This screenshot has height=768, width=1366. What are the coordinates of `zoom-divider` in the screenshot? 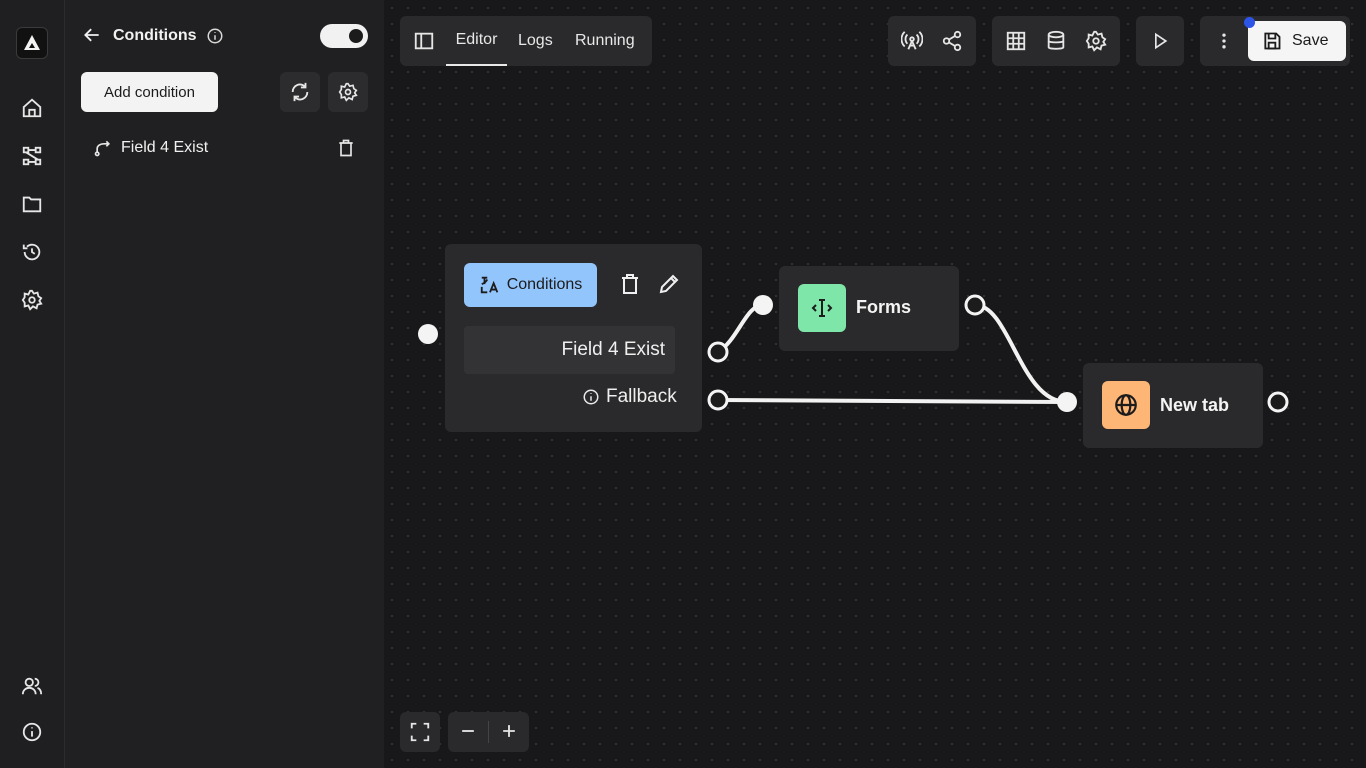 It's located at (488, 732).